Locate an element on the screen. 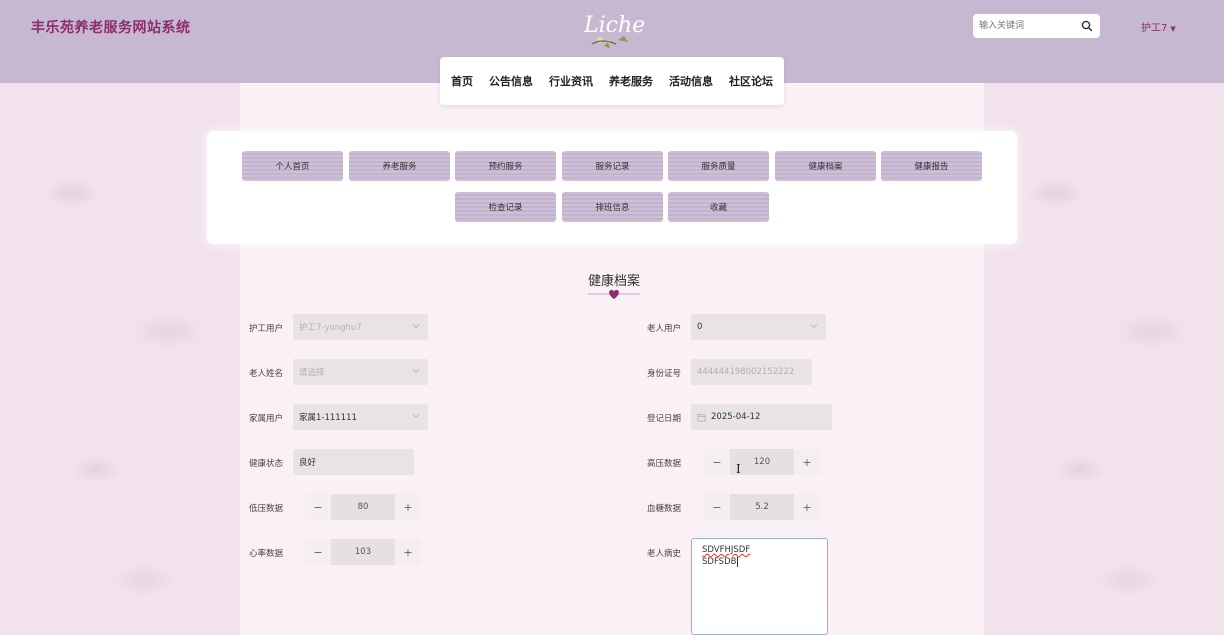 The width and height of the screenshot is (1224, 635). nav-forum: 社区论坛 is located at coordinates (751, 81).